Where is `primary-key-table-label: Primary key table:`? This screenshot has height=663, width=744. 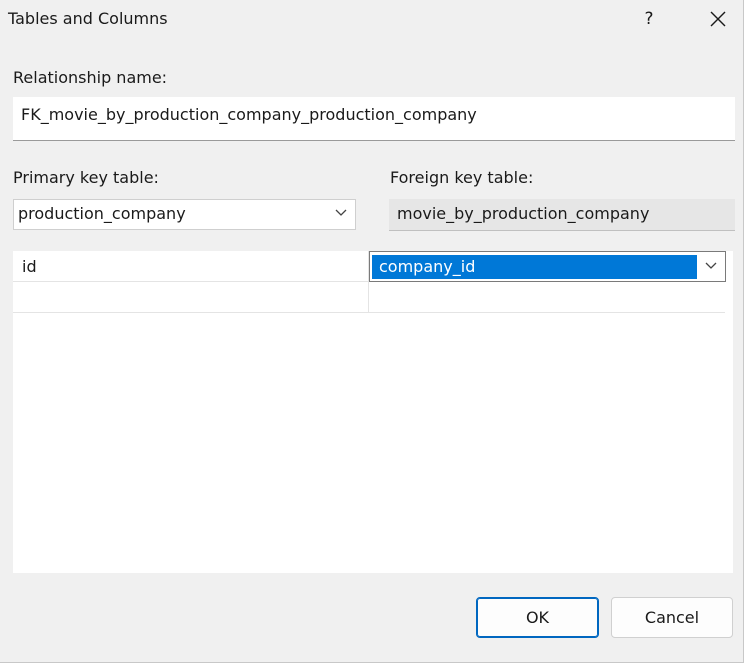
primary-key-table-label: Primary key table: is located at coordinates (86, 177).